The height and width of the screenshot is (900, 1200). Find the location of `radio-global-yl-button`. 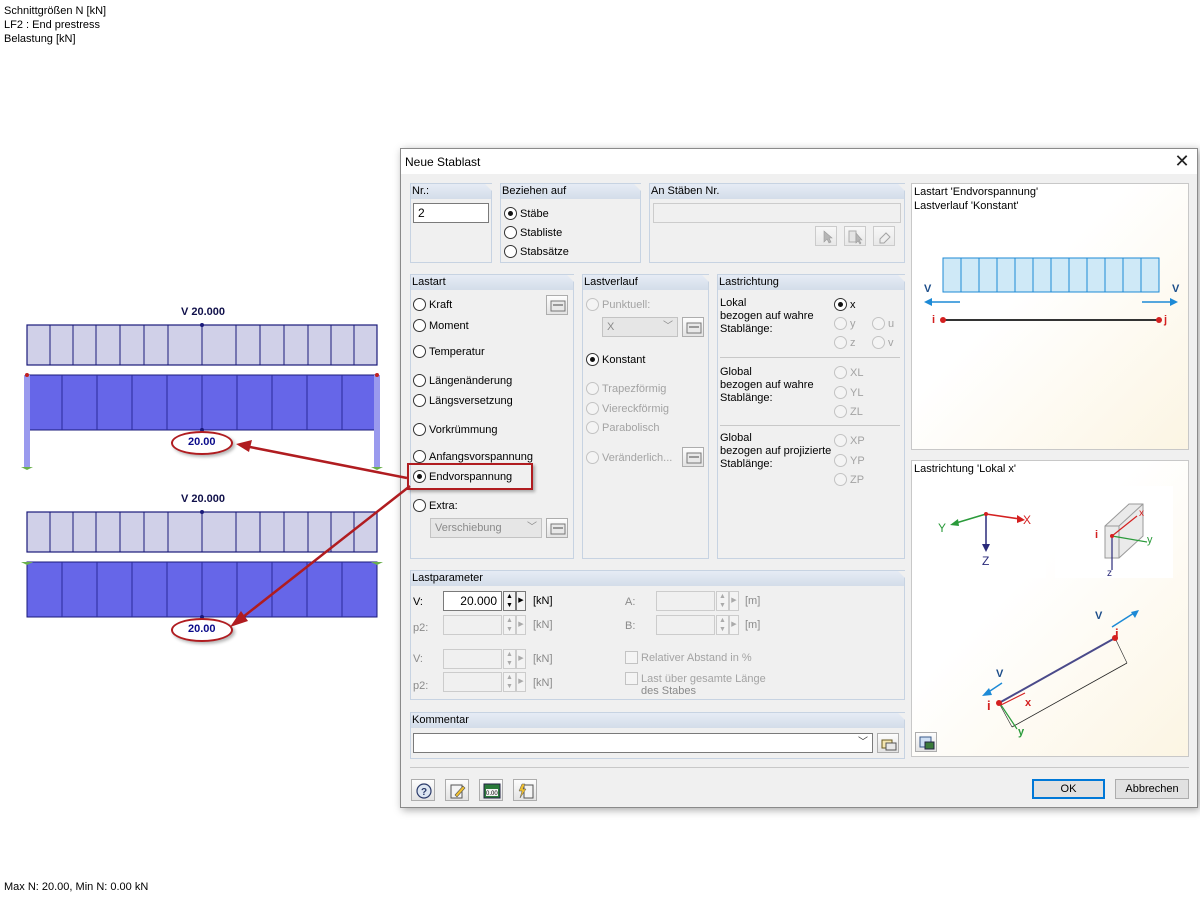

radio-global-yl-button is located at coordinates (840, 392).